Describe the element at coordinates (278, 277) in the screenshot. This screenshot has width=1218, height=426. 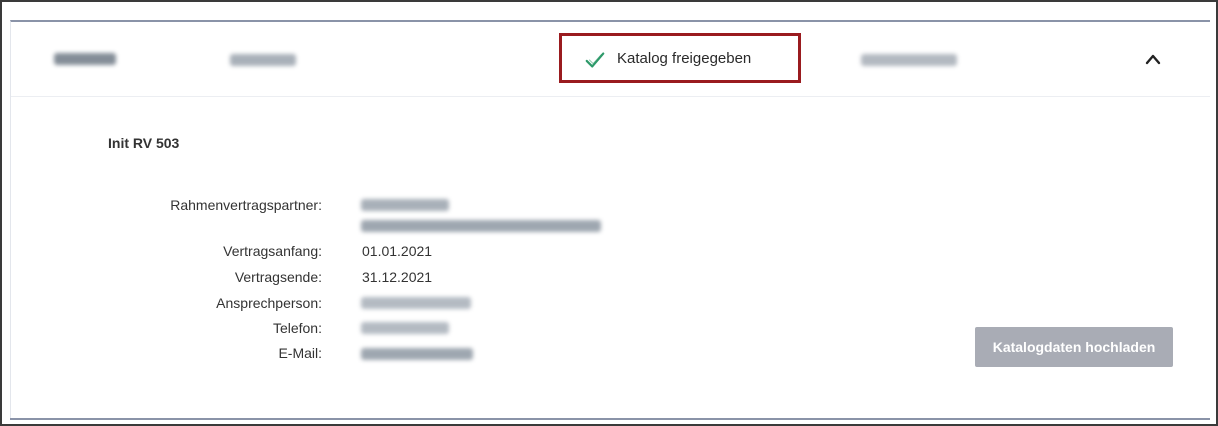
I see `end-label: Vertragsende:` at that location.